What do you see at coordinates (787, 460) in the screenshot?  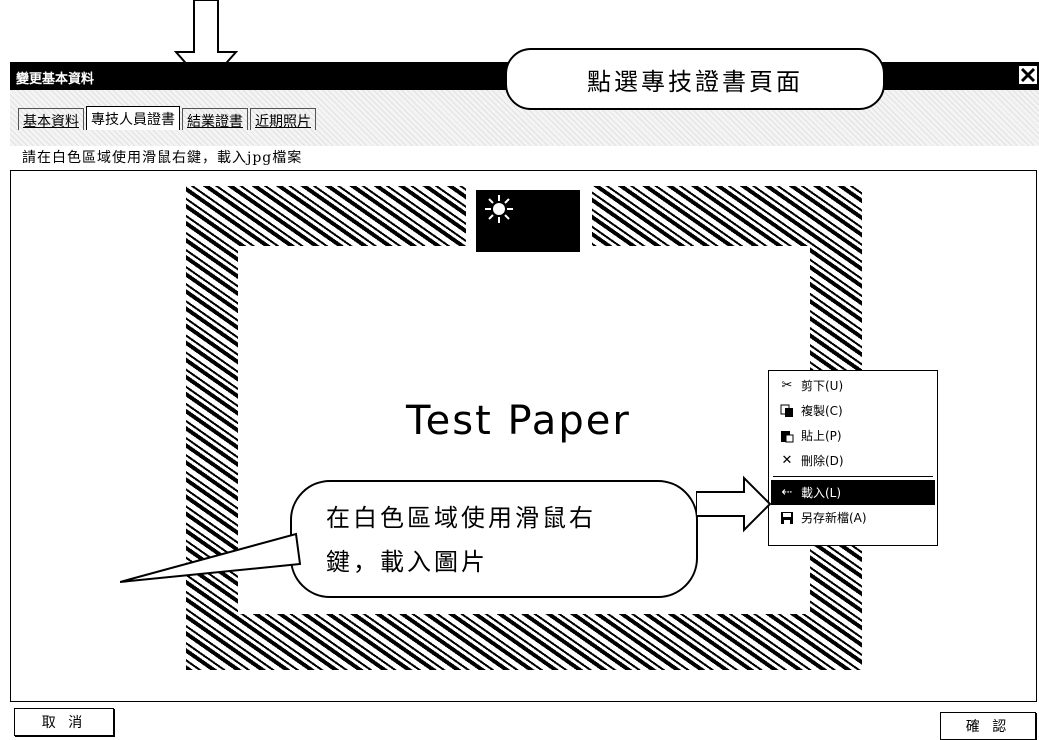 I see `delete-icon: ✕` at bounding box center [787, 460].